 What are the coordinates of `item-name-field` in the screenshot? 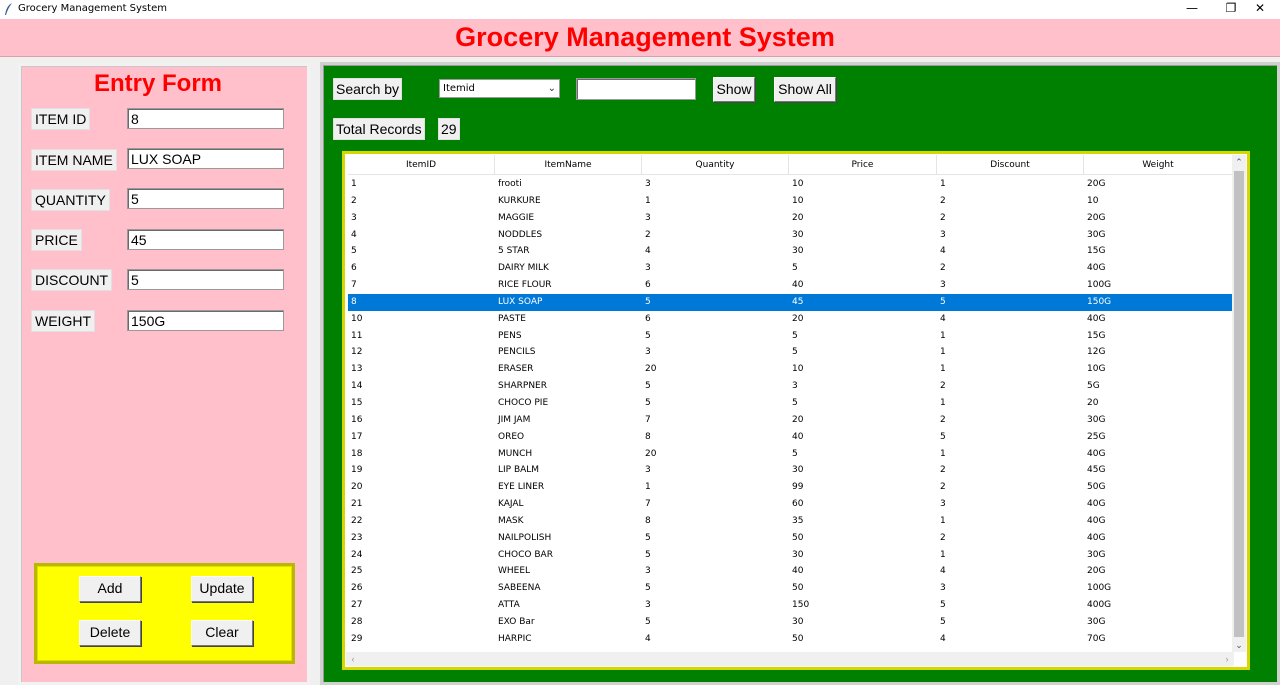 It's located at (205, 158).